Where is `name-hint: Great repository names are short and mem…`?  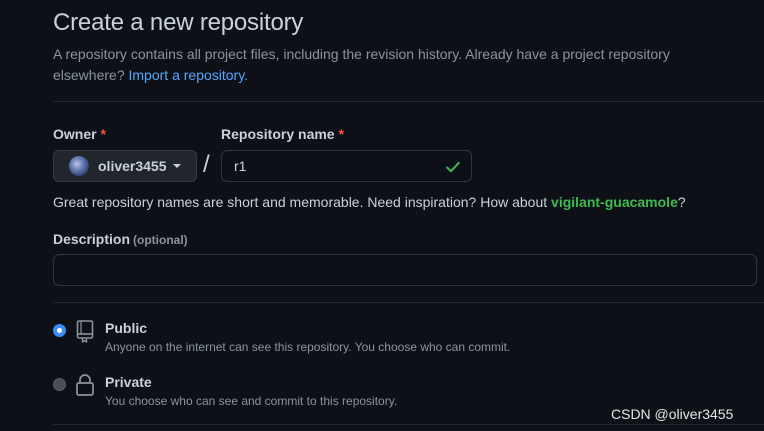
name-hint: Great repository names are short and mem… is located at coordinates (369, 202).